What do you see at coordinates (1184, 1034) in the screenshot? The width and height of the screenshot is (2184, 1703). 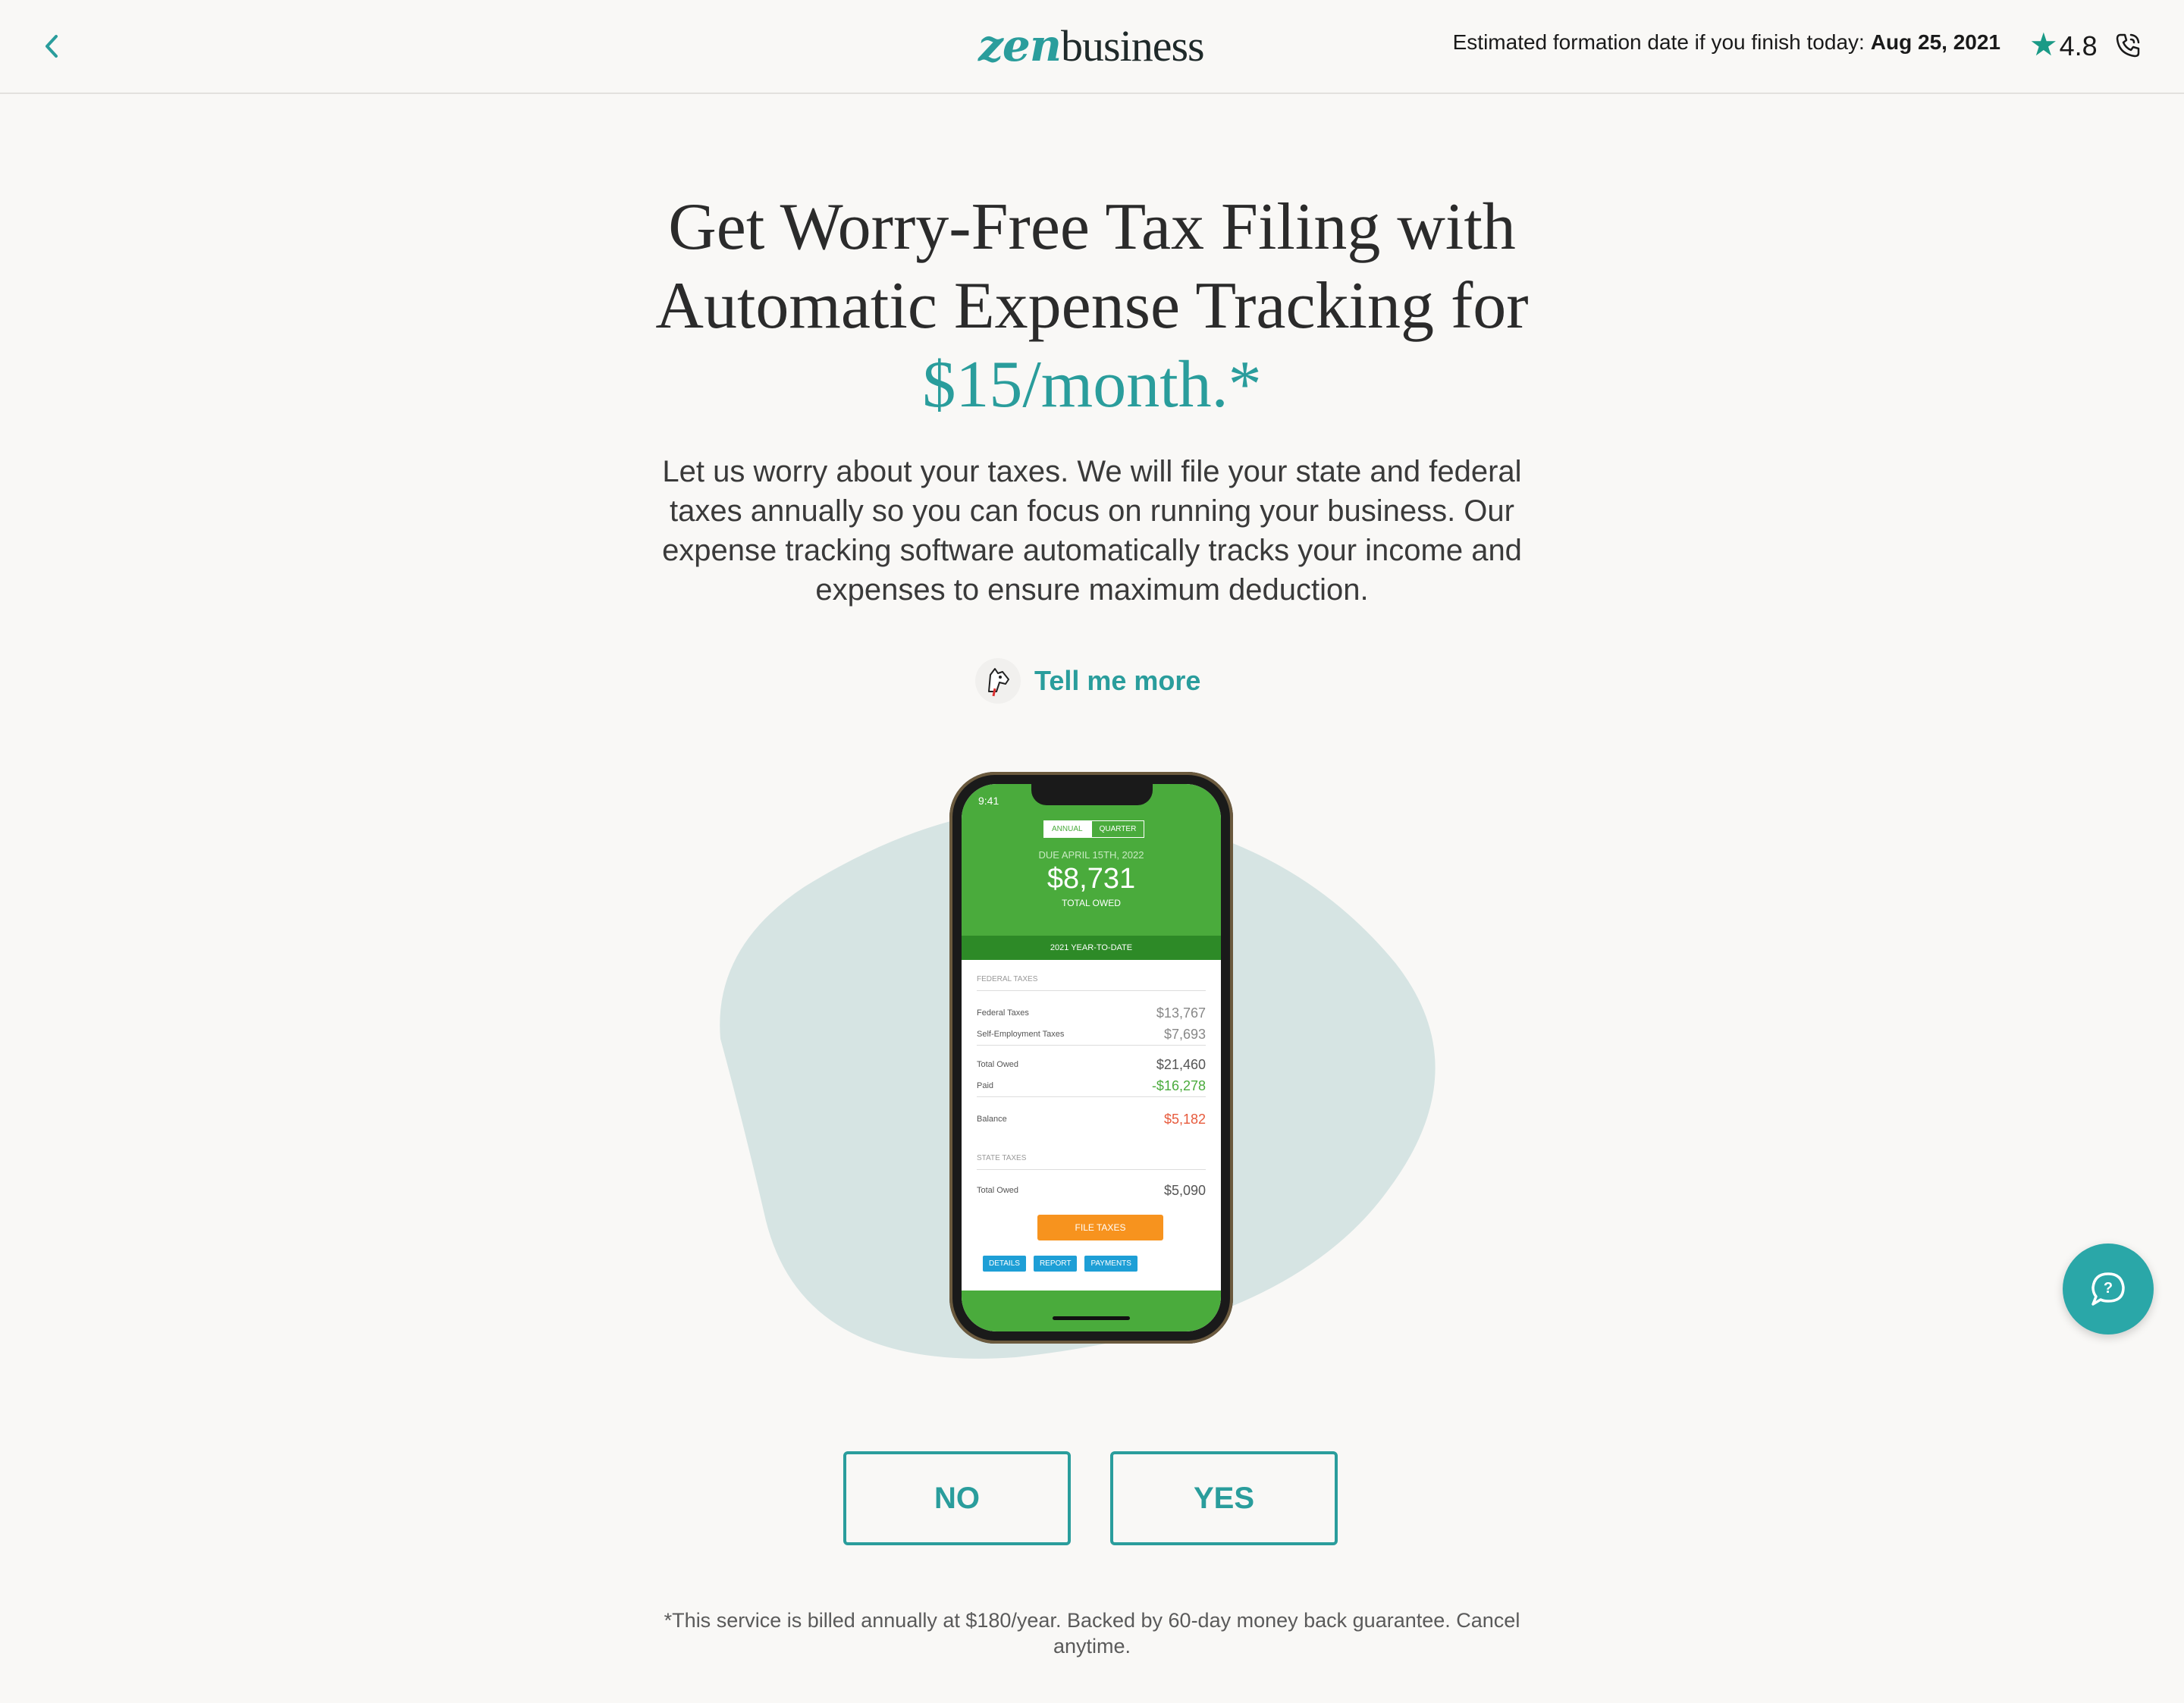 I see `app-row-value: $7,693` at bounding box center [1184, 1034].